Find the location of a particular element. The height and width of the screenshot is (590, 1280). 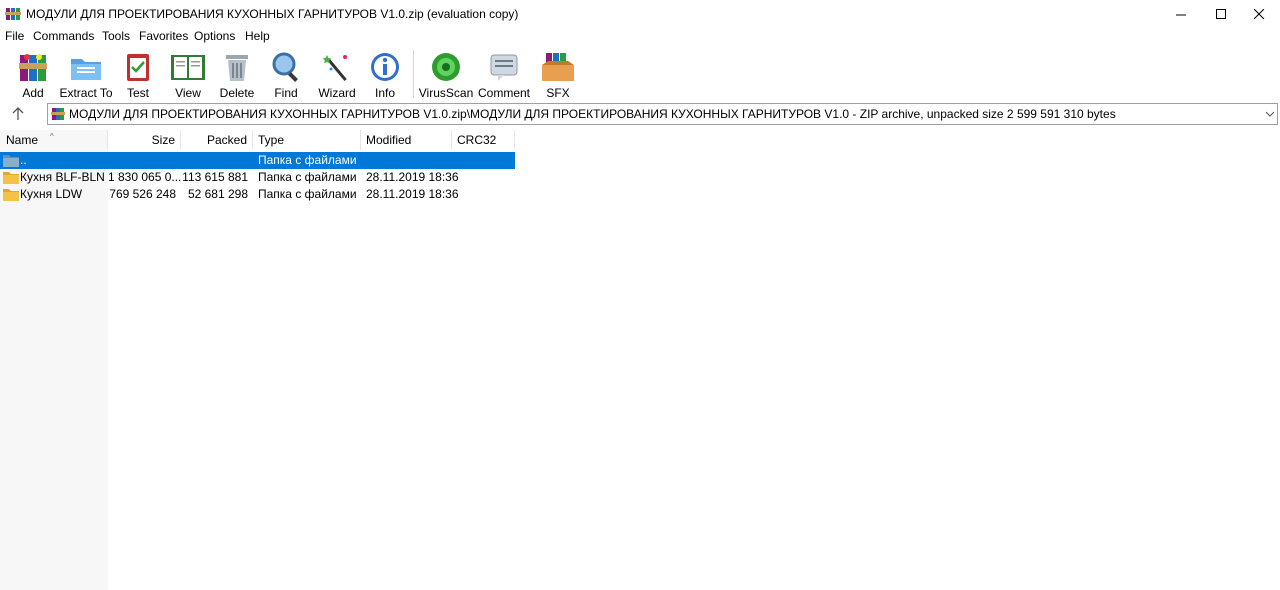

row-size: 769 526 248 is located at coordinates (142, 194).